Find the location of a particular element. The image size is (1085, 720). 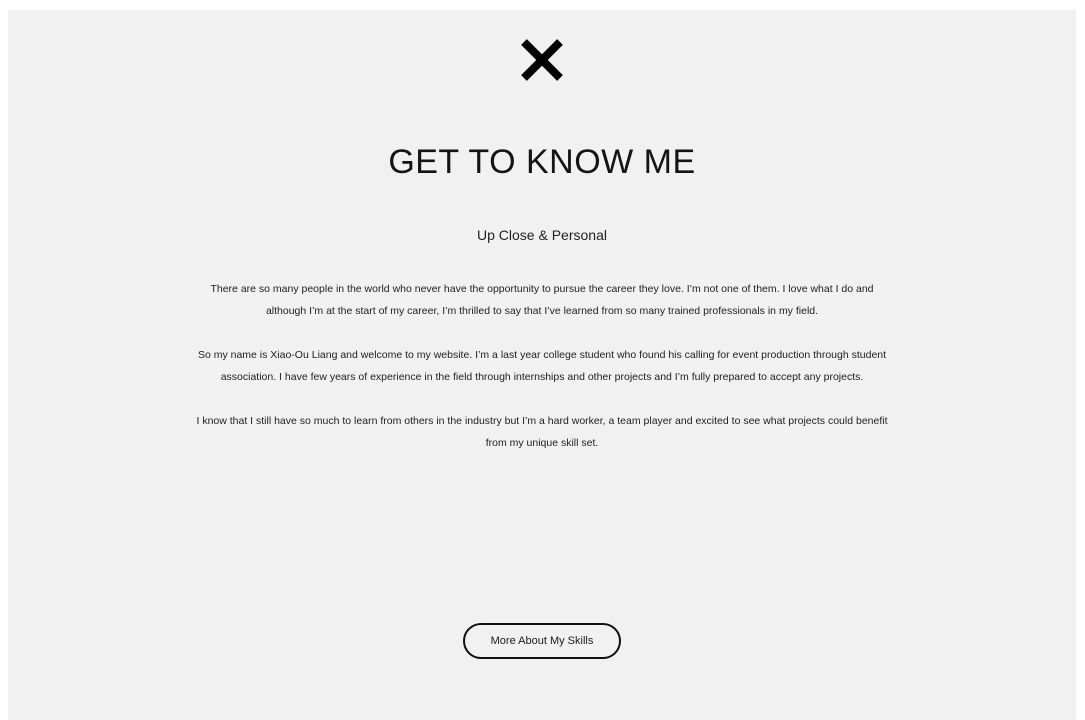

close-button is located at coordinates (542, 60).